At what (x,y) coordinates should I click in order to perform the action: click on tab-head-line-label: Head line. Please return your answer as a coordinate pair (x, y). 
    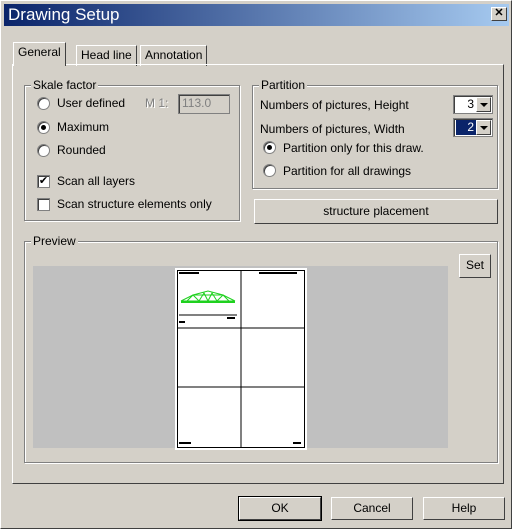
    Looking at the image, I should click on (106, 55).